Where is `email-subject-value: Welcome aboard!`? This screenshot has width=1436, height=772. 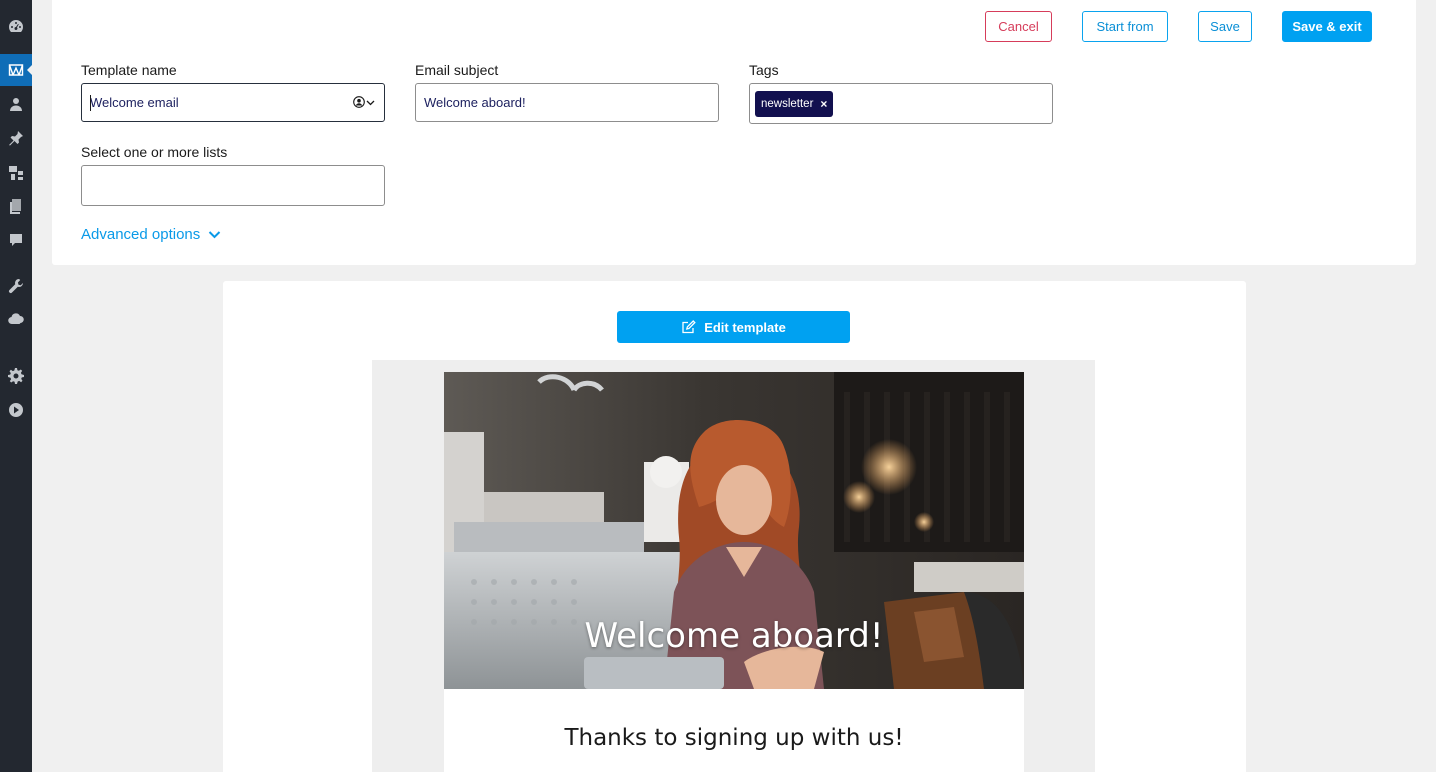 email-subject-value: Welcome aboard! is located at coordinates (475, 102).